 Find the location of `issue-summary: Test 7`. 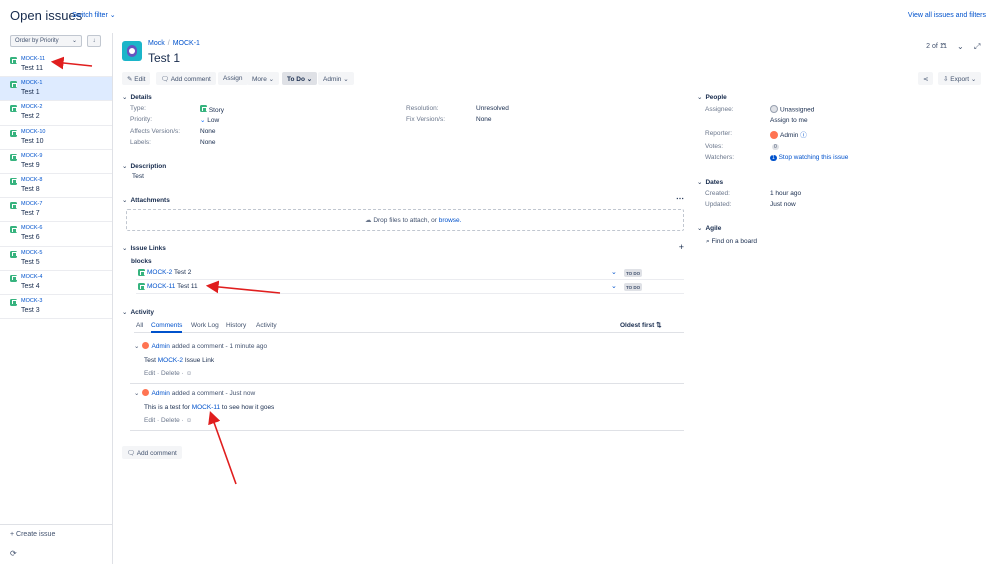

issue-summary: Test 7 is located at coordinates (30, 214).